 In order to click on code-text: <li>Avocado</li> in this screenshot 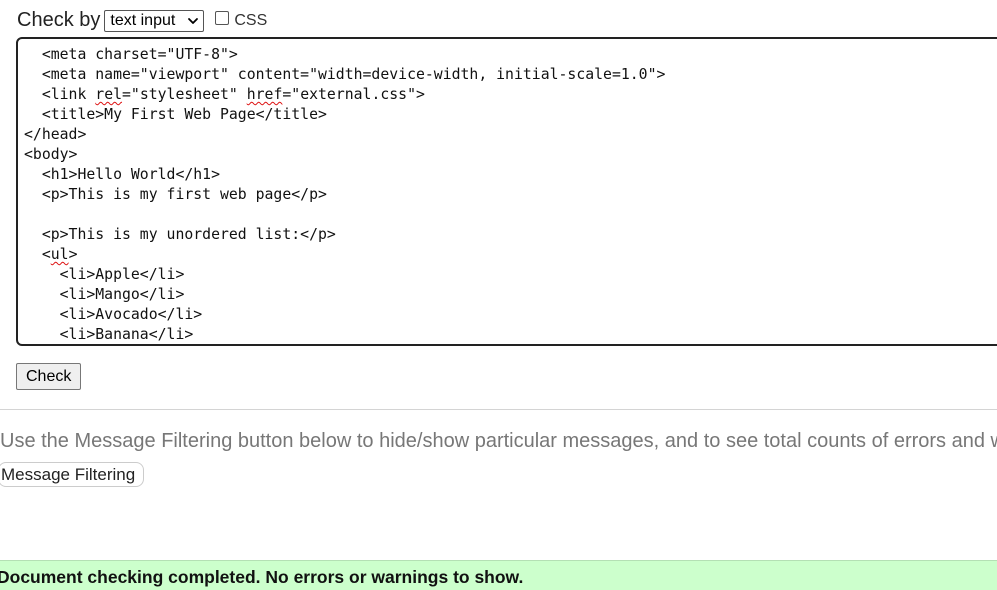, I will do `click(113, 314)`.